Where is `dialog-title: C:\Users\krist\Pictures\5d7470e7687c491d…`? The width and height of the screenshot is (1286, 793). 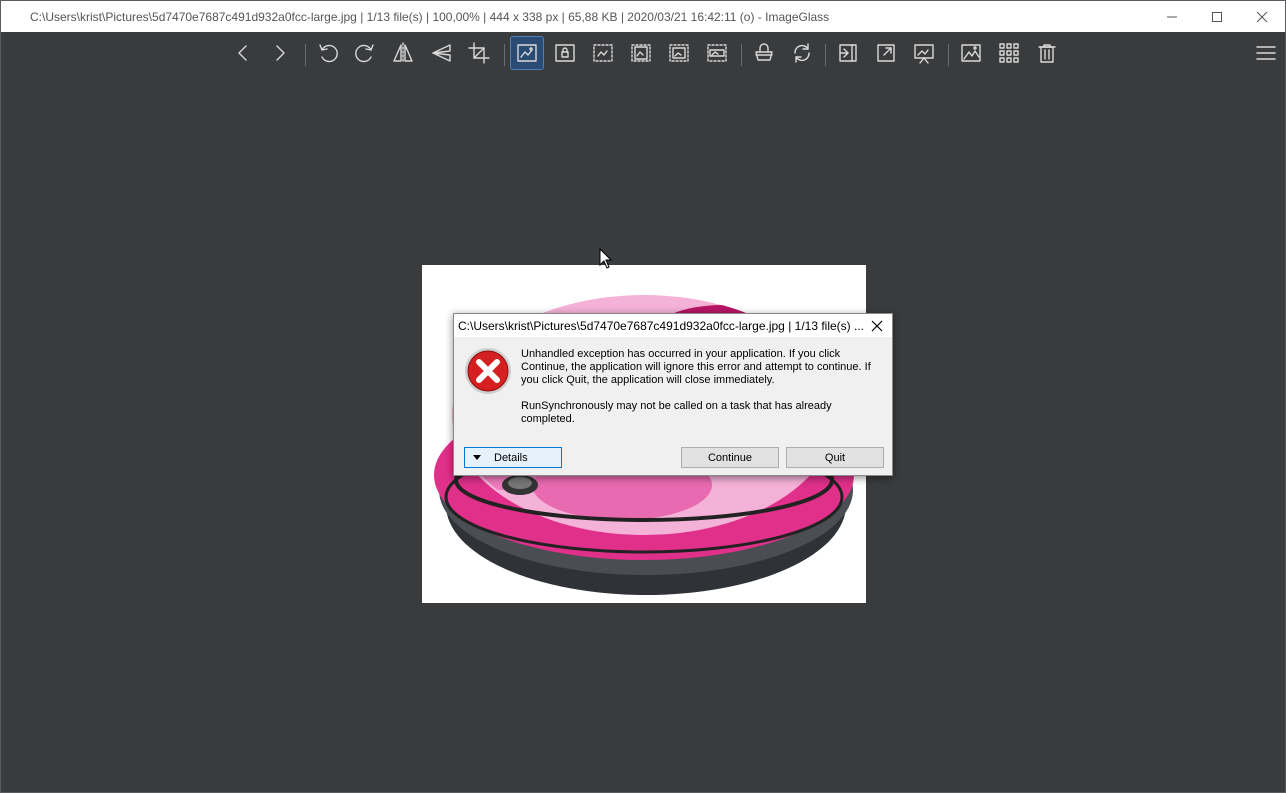
dialog-title: C:\Users\krist\Pictures\5d7470e7687c491d… is located at coordinates (661, 326).